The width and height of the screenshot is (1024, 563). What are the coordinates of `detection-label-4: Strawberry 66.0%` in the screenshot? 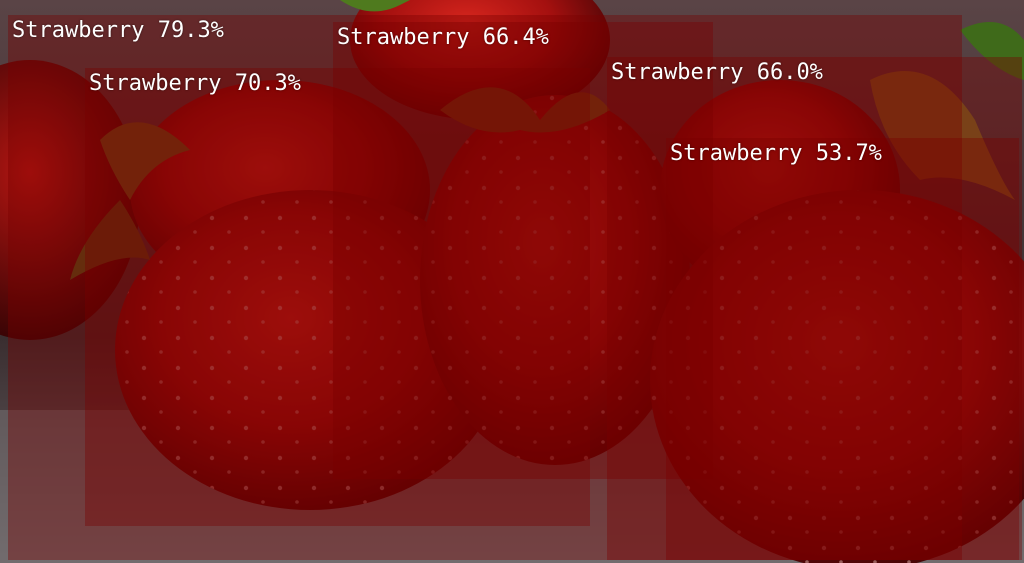 It's located at (717, 73).